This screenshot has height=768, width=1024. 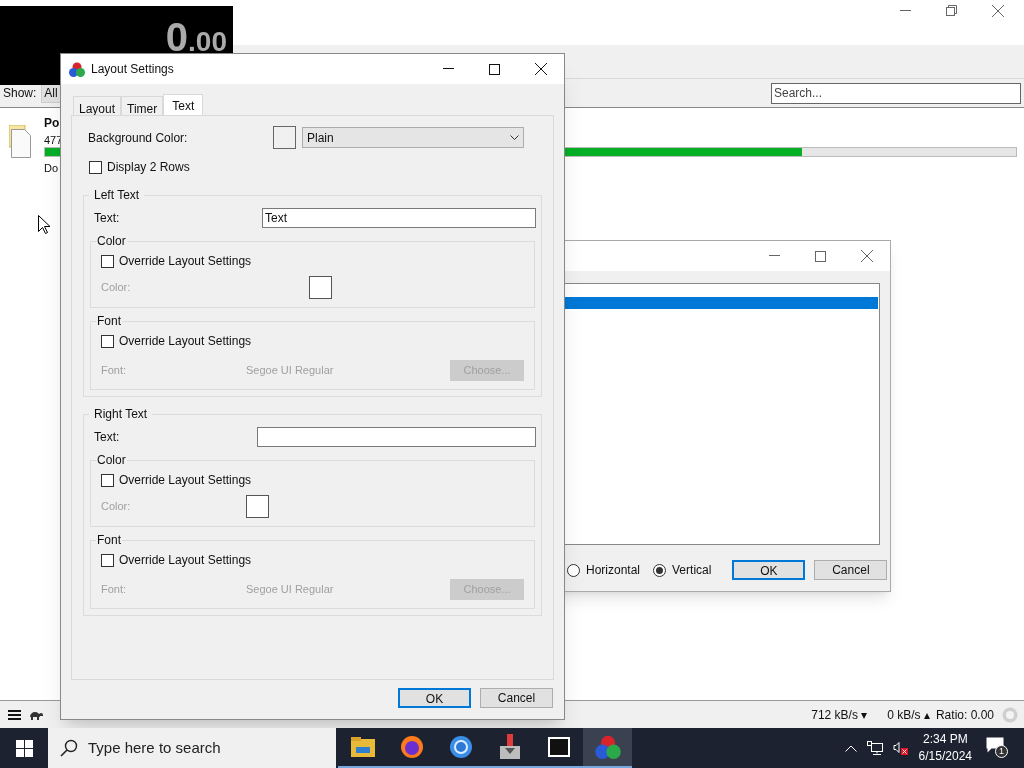 I want to click on window-title: Layout Settings, so click(x=132, y=69).